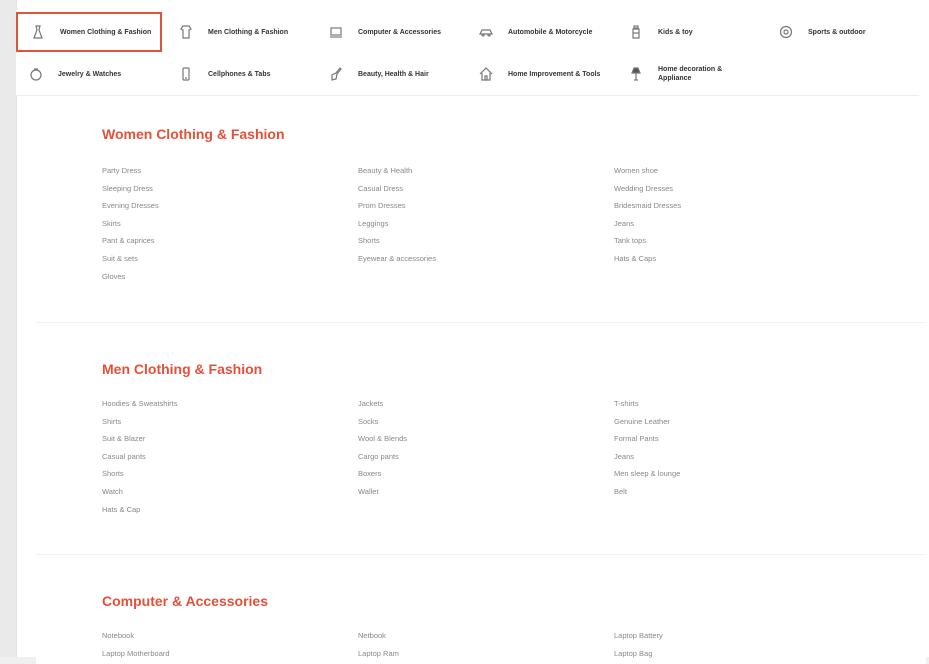 The height and width of the screenshot is (664, 929). What do you see at coordinates (106, 32) in the screenshot?
I see `category-label: Women Clothing & Fashion` at bounding box center [106, 32].